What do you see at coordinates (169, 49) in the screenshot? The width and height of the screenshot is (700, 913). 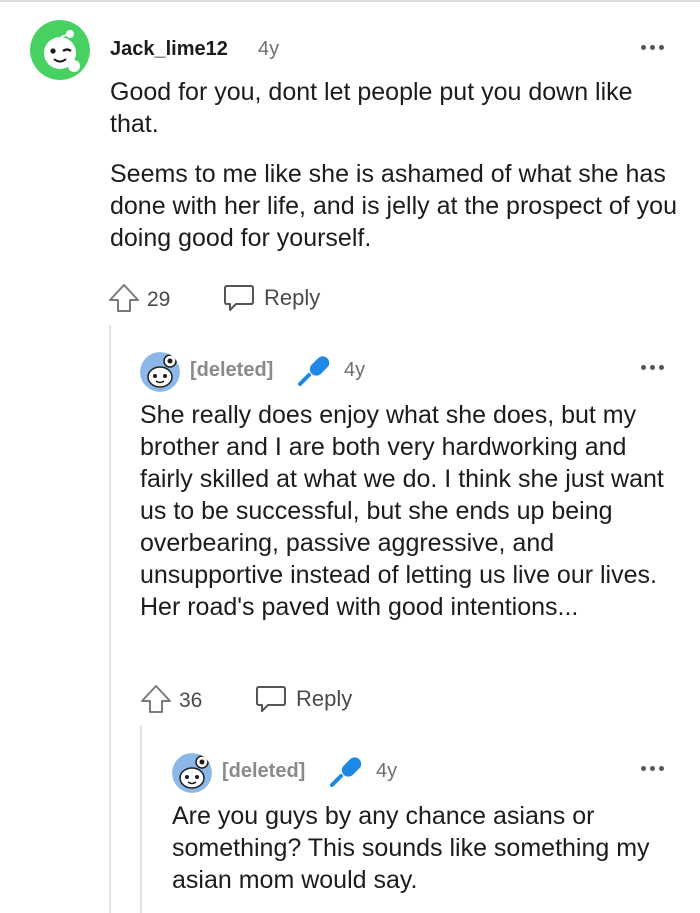 I see `username: Jack_lime12` at bounding box center [169, 49].